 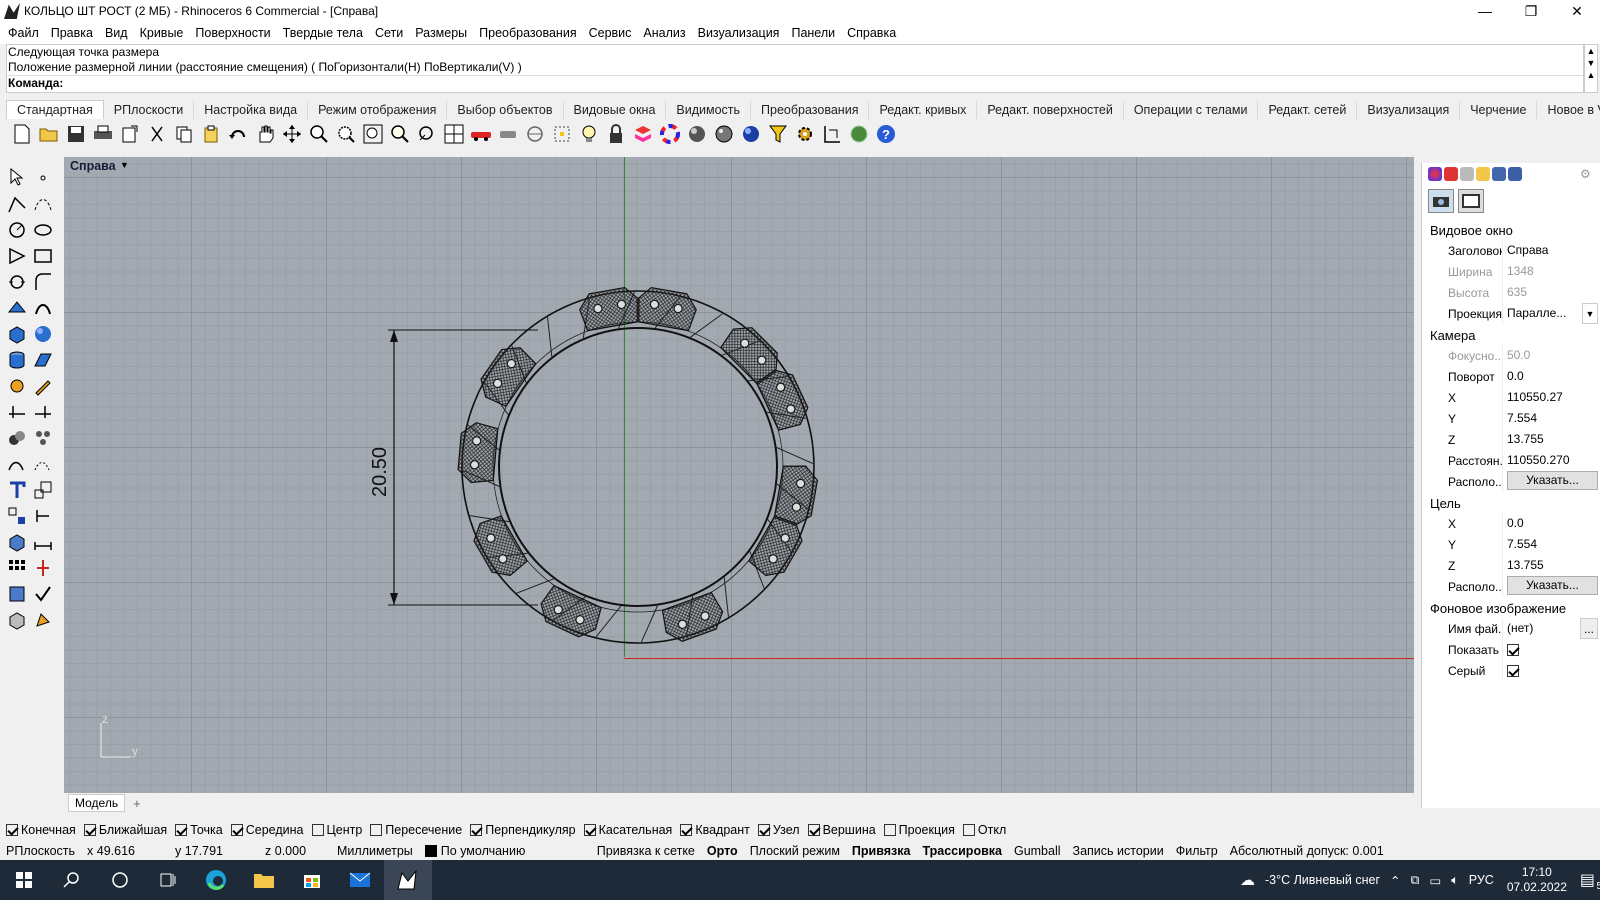 What do you see at coordinates (43, 438) in the screenshot?
I see `explode-icon` at bounding box center [43, 438].